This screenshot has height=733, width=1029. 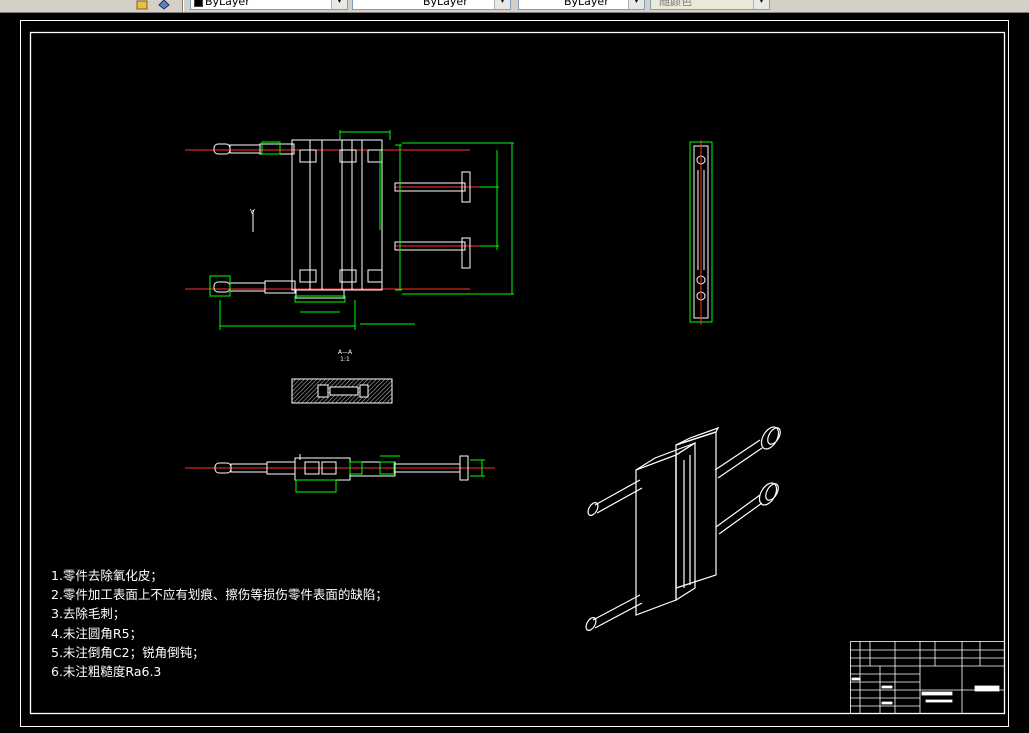 What do you see at coordinates (445, 4) in the screenshot?
I see `linetype-combo-value: ByLayer` at bounding box center [445, 4].